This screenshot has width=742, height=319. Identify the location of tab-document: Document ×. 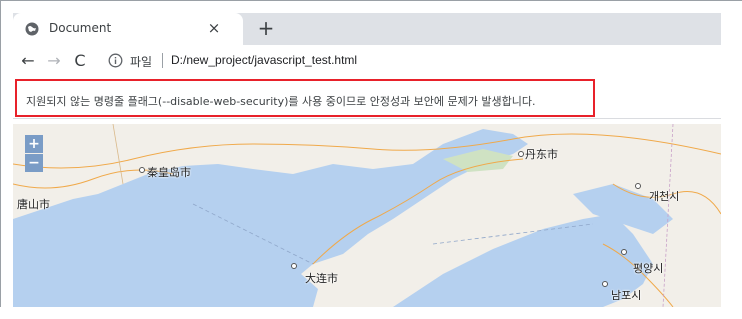
(128, 29).